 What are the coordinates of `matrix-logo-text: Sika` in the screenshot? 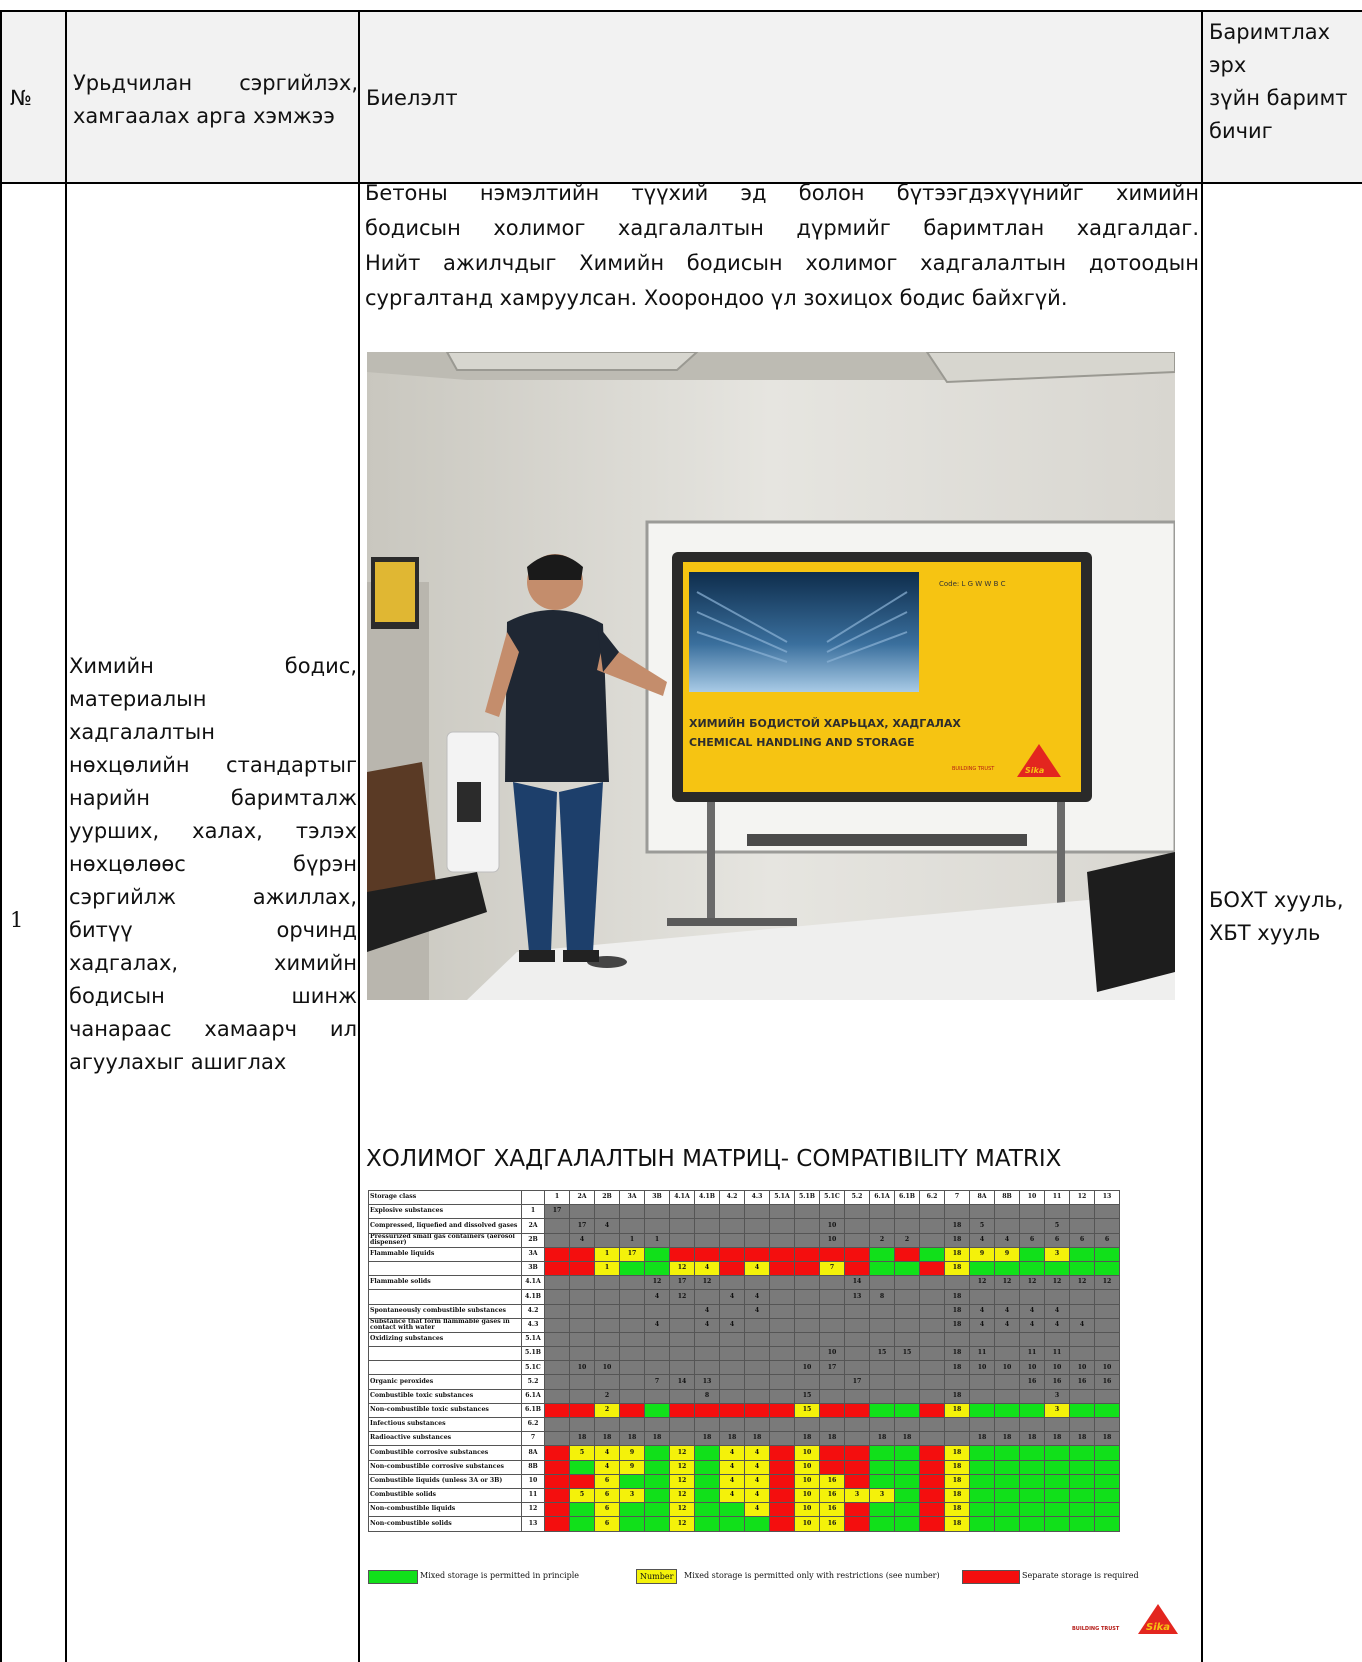 It's located at (1158, 1627).